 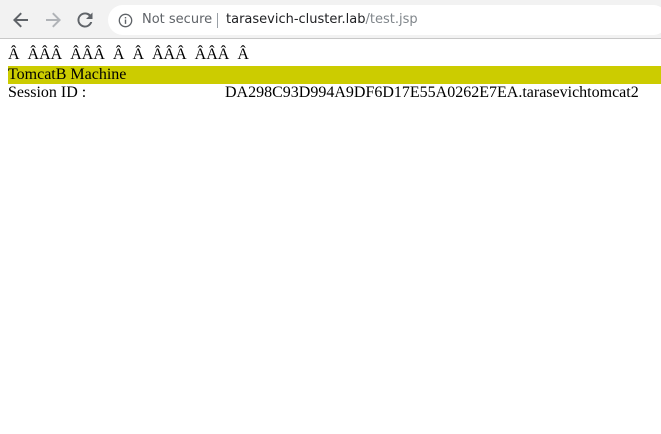 I want to click on url-text: tarasevich-cluster.lab/test.jsp, so click(x=322, y=19).